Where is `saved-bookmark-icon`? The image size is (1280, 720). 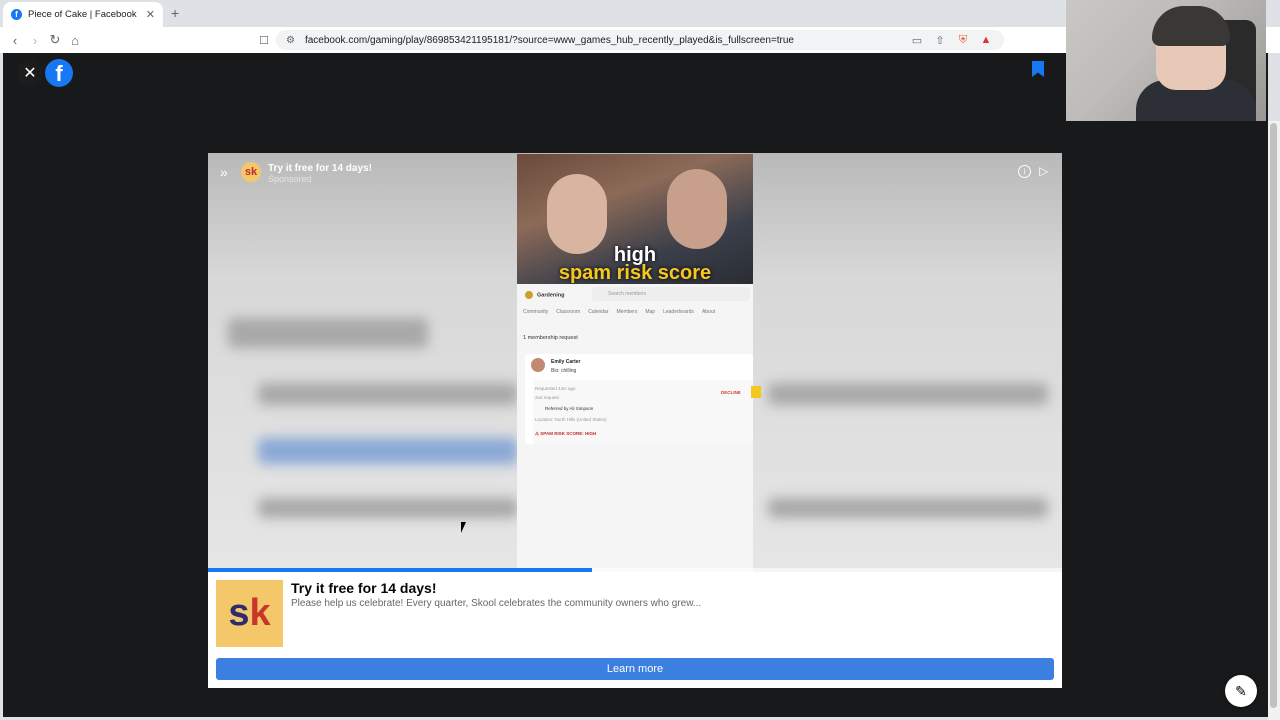
saved-bookmark-icon is located at coordinates (1038, 69).